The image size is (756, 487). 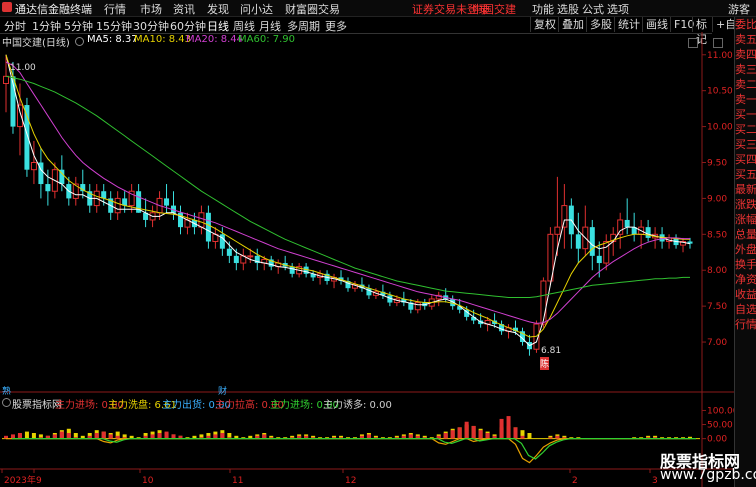 What do you see at coordinates (717, 271) in the screenshot?
I see `y-tick-label: 8.00` at bounding box center [717, 271].